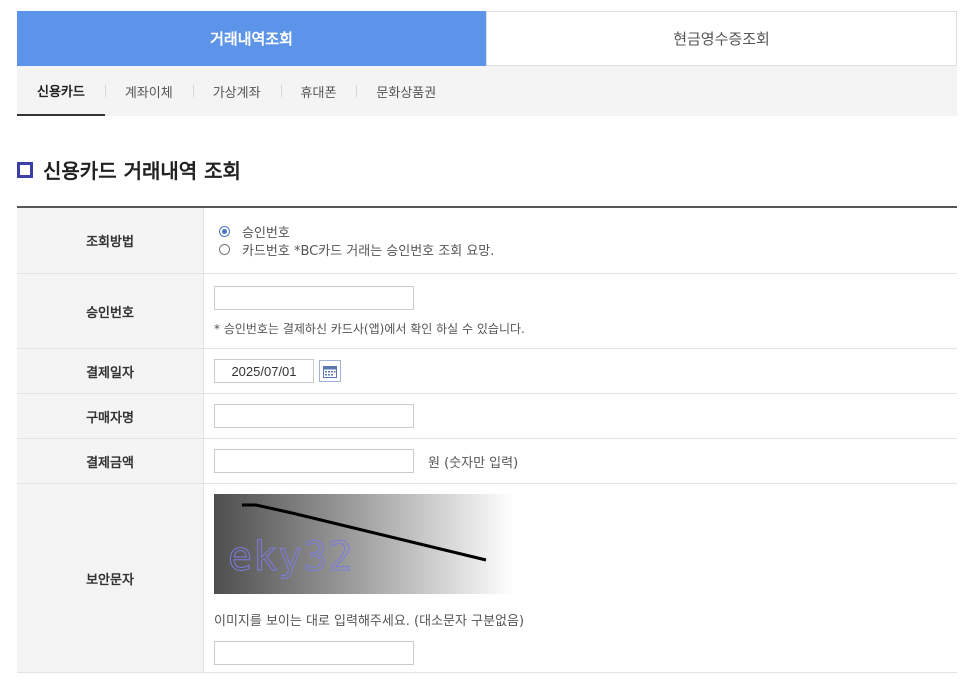 This screenshot has height=681, width=967. Describe the element at coordinates (110, 311) in the screenshot. I see `approval-label: 승인번호` at that location.